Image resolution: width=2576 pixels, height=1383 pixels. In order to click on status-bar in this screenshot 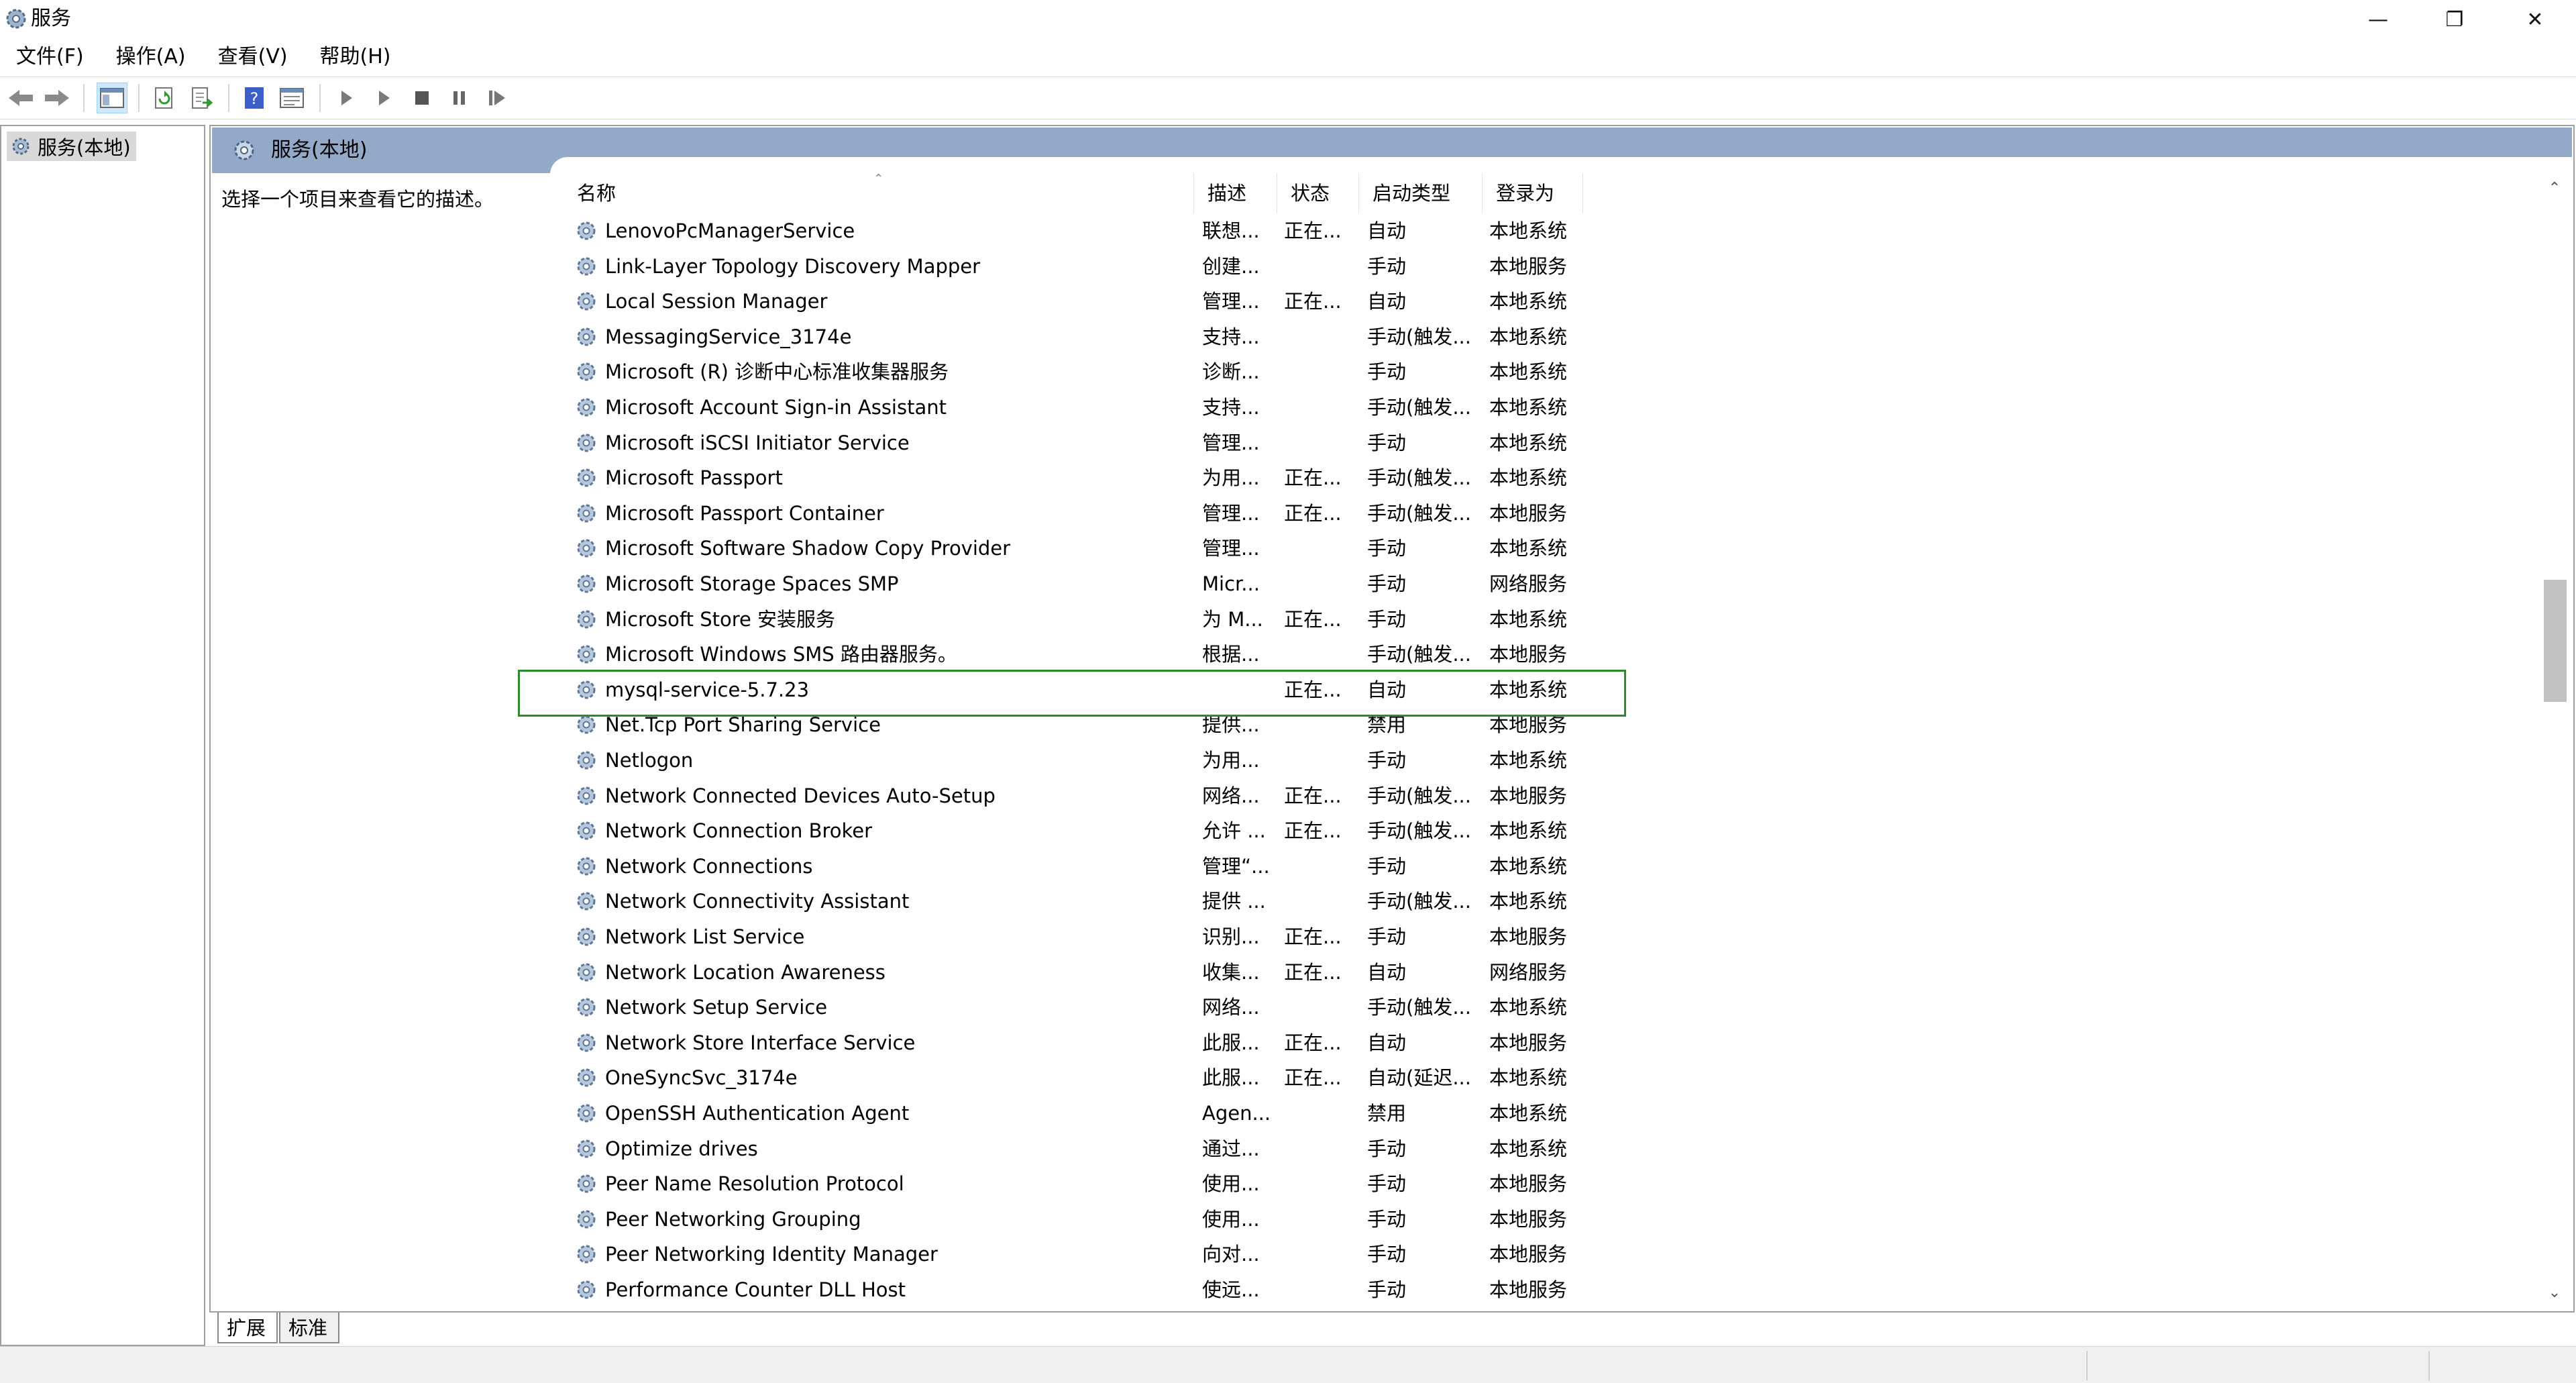, I will do `click(1288, 1364)`.